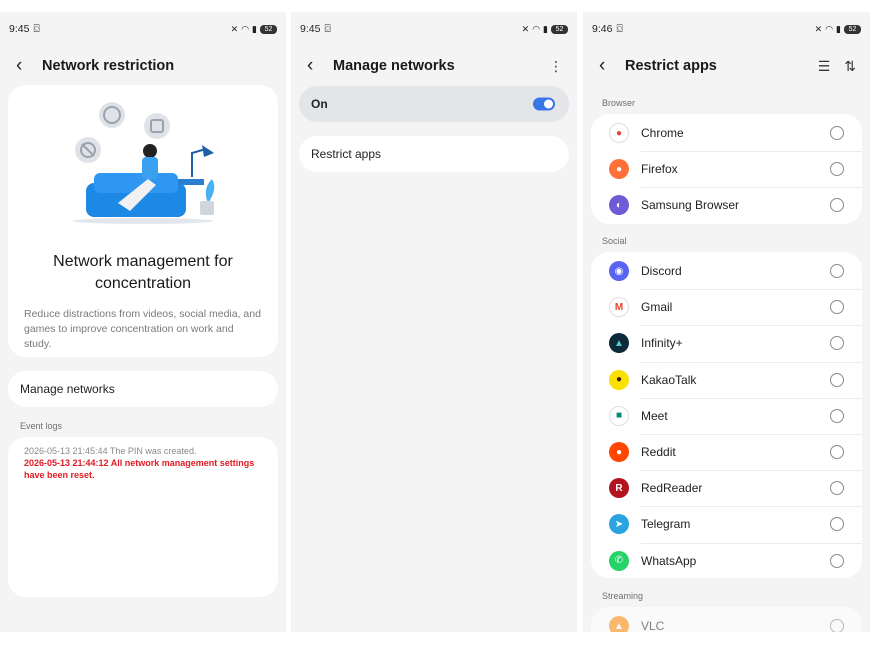 The image size is (870, 650). What do you see at coordinates (619, 415) in the screenshot?
I see `meet-icon: ■` at bounding box center [619, 415].